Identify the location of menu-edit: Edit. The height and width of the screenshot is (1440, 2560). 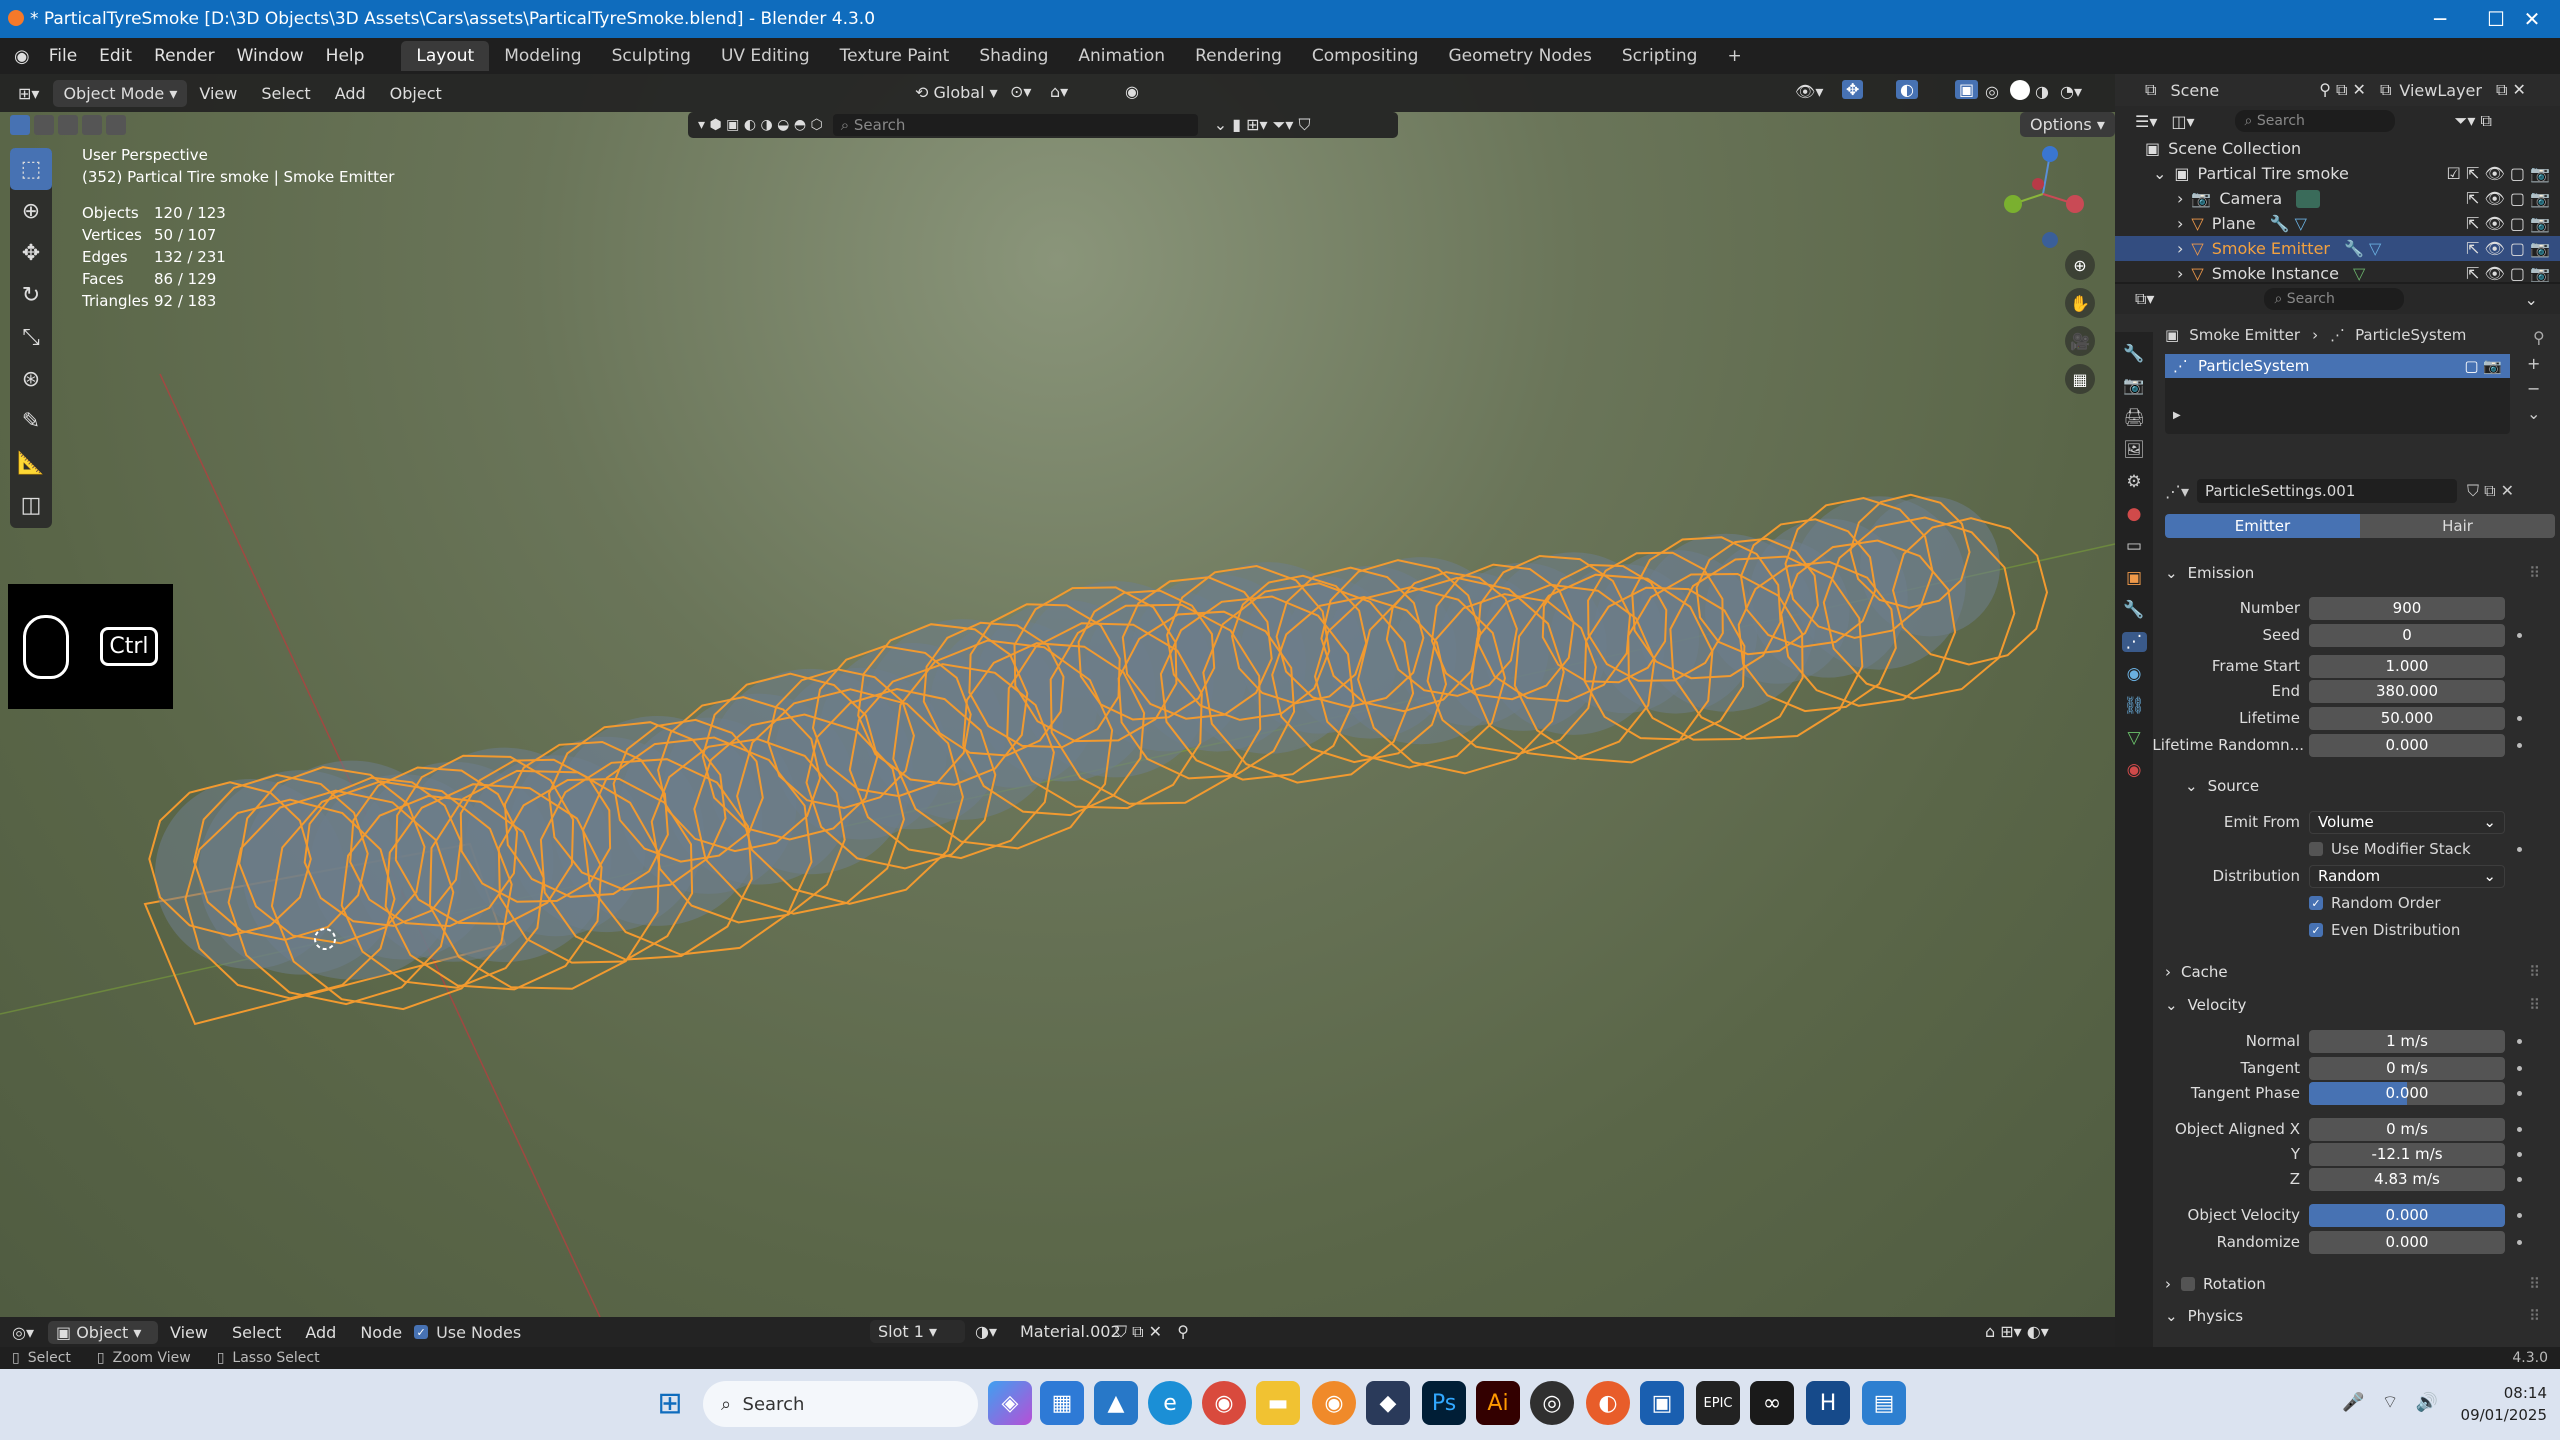
(115, 56).